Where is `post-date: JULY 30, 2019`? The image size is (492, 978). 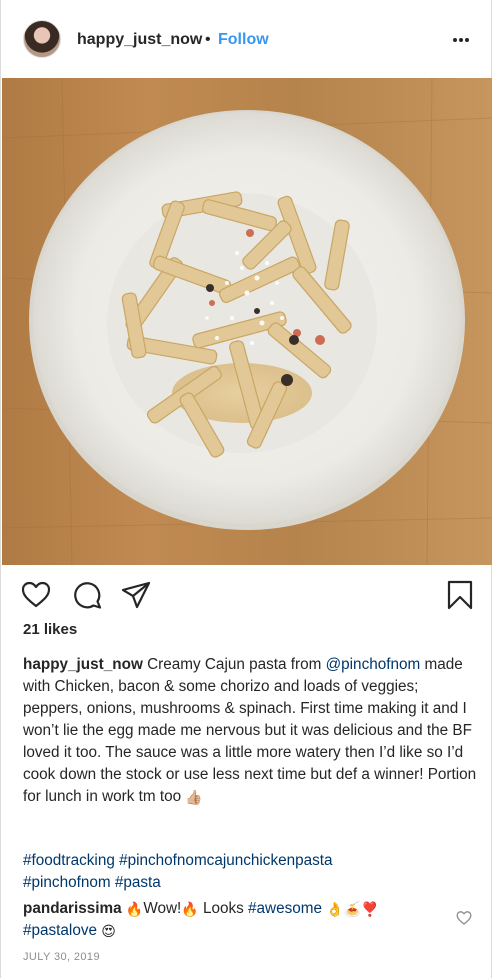 post-date: JULY 30, 2019 is located at coordinates (61, 957).